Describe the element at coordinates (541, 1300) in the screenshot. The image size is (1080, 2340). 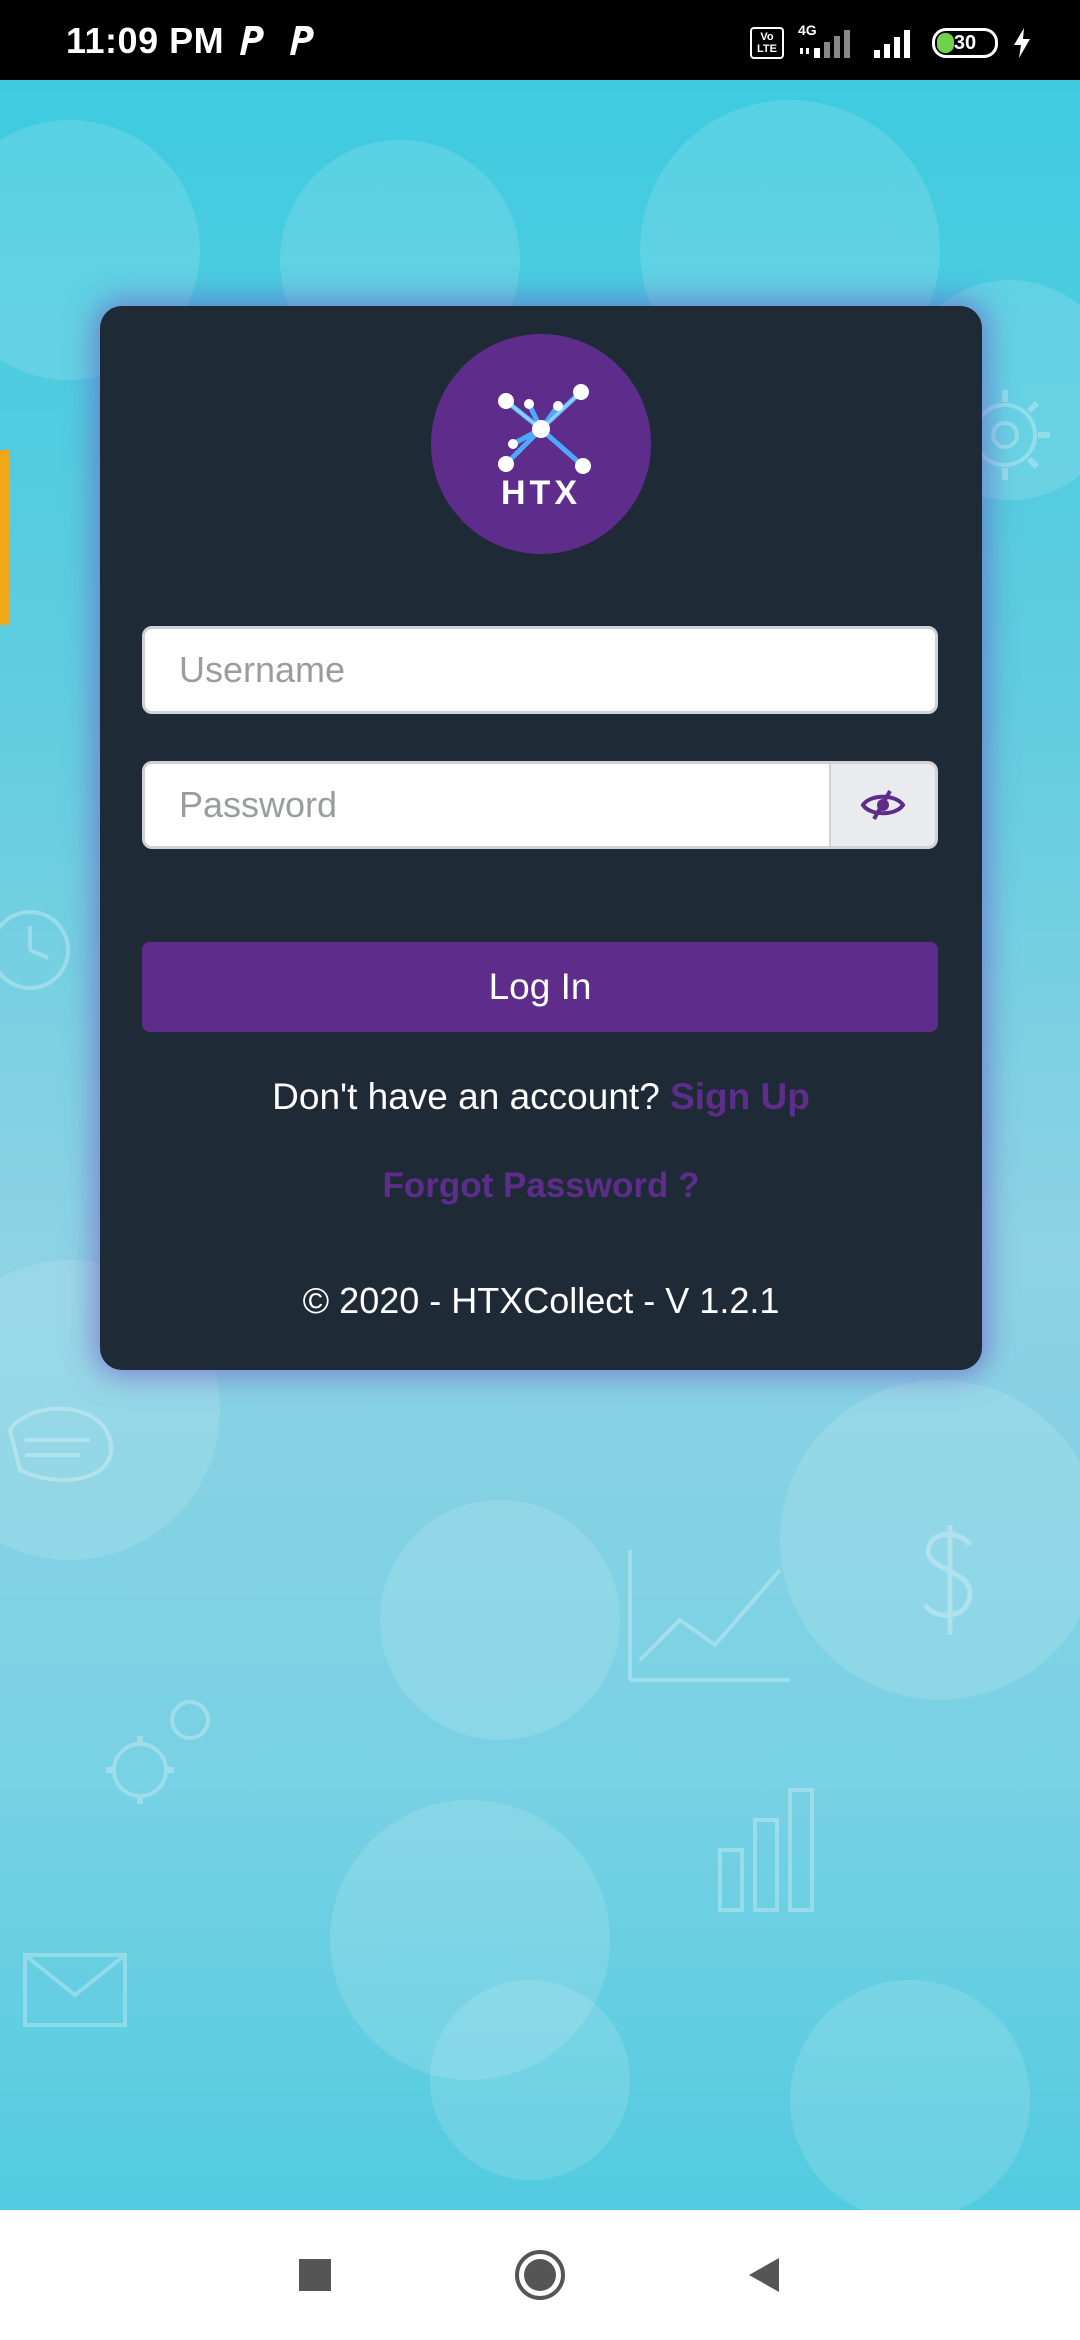
I see `copyright-text: © 2020 - HTXCollect - V 1.2.1` at that location.